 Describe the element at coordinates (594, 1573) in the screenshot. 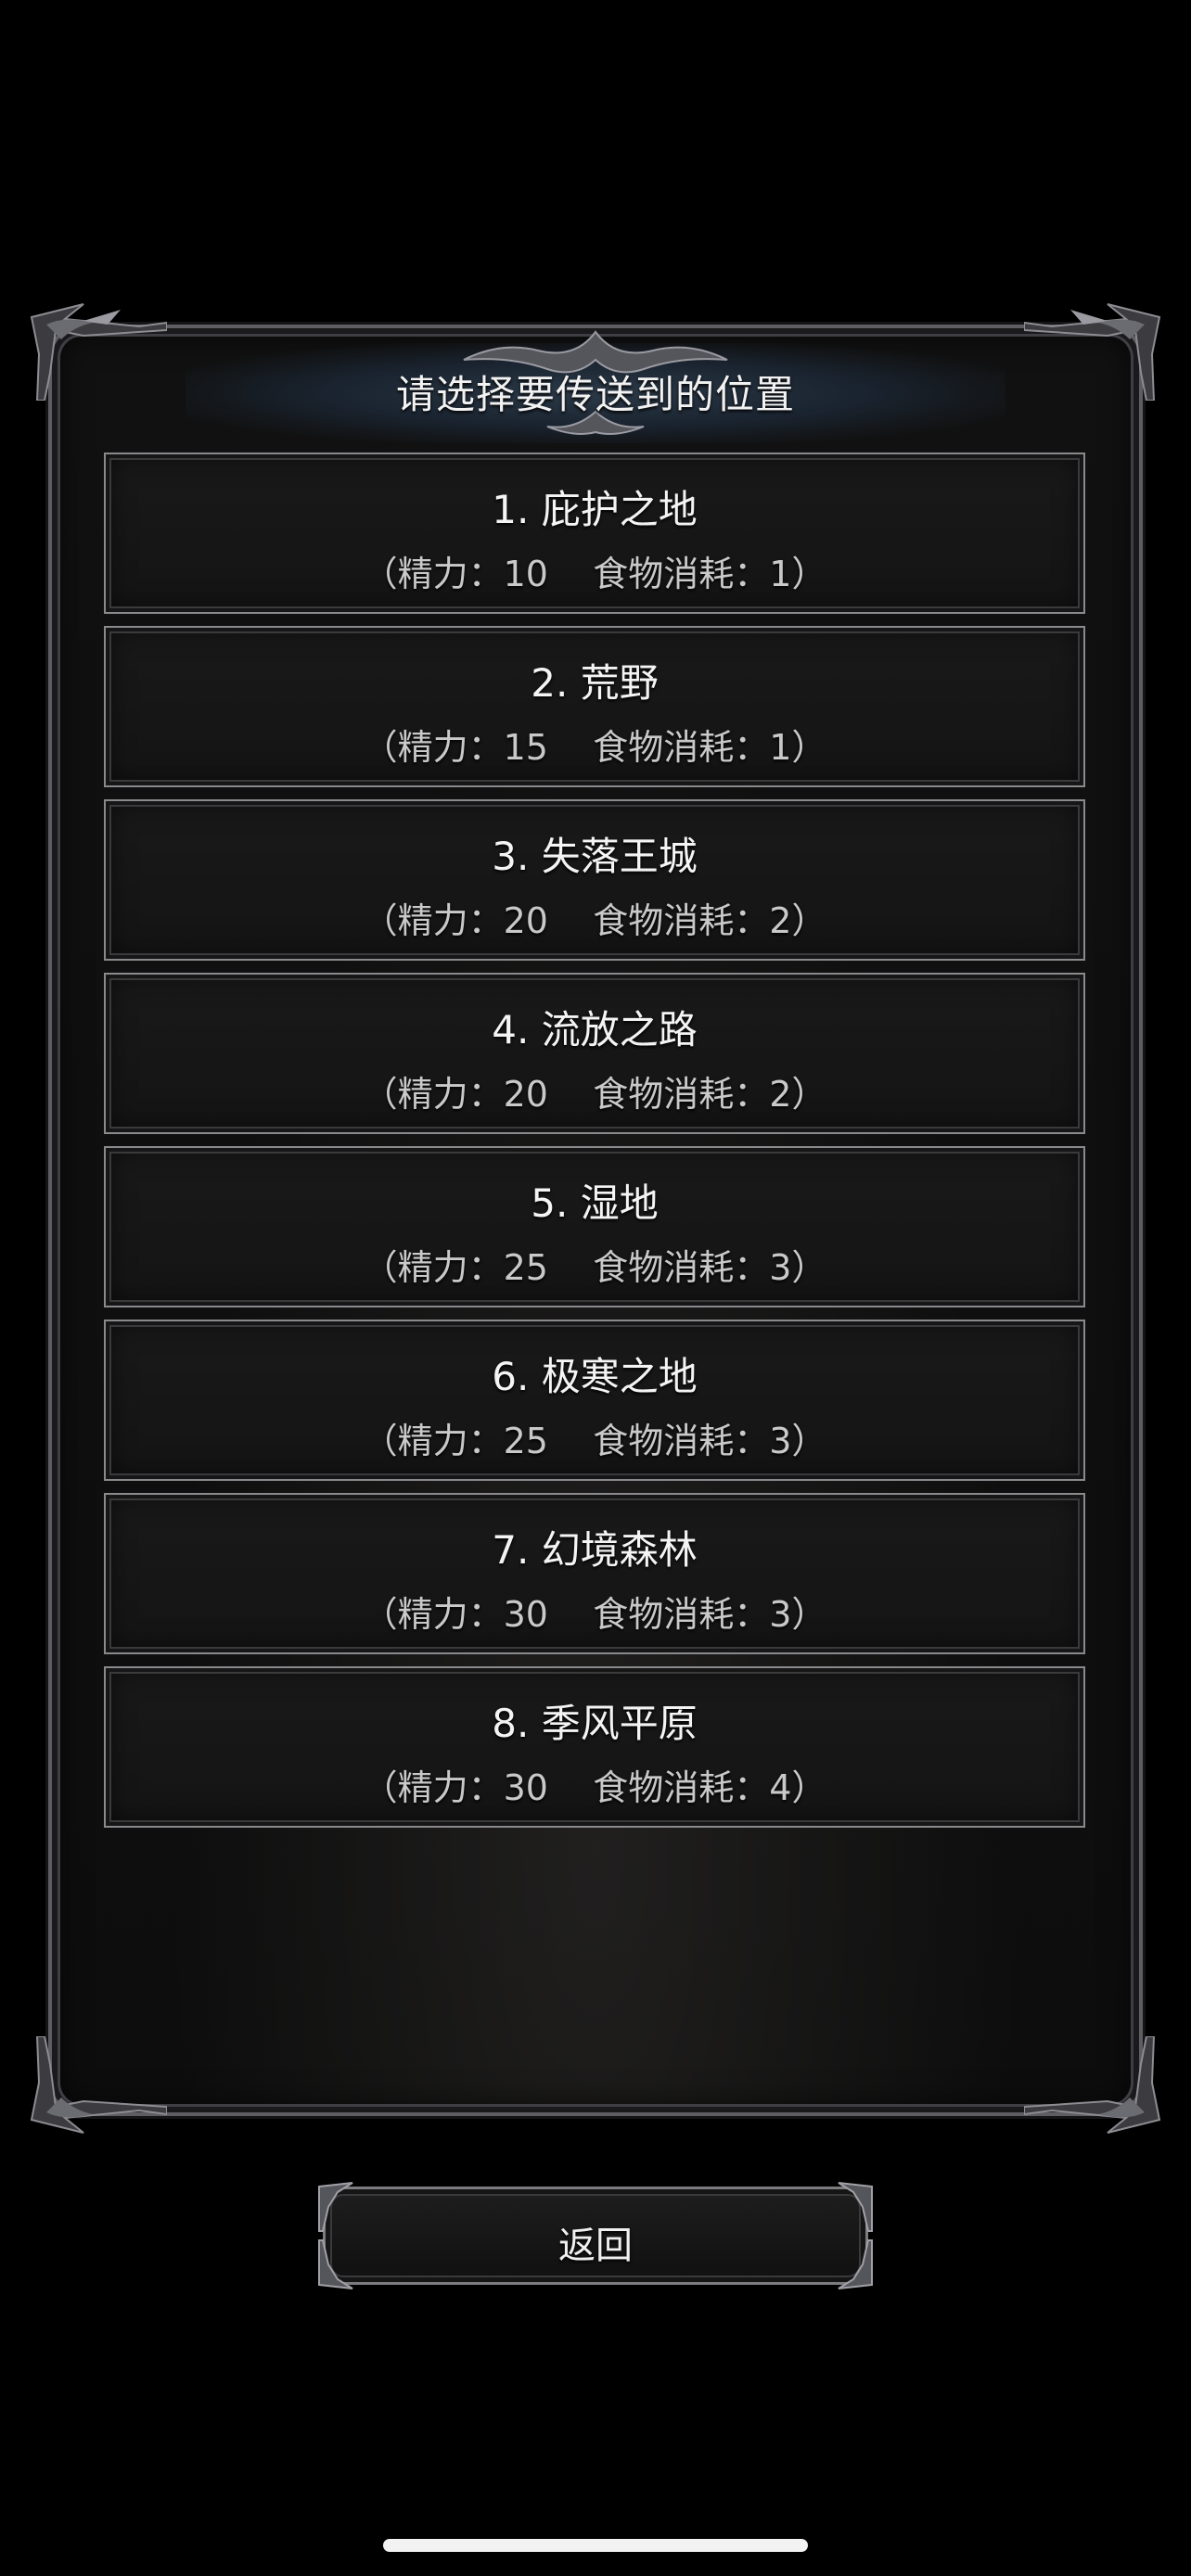

I see `location-item-7: 7. 幻境森林 （精力：30 食物消耗：3）` at that location.